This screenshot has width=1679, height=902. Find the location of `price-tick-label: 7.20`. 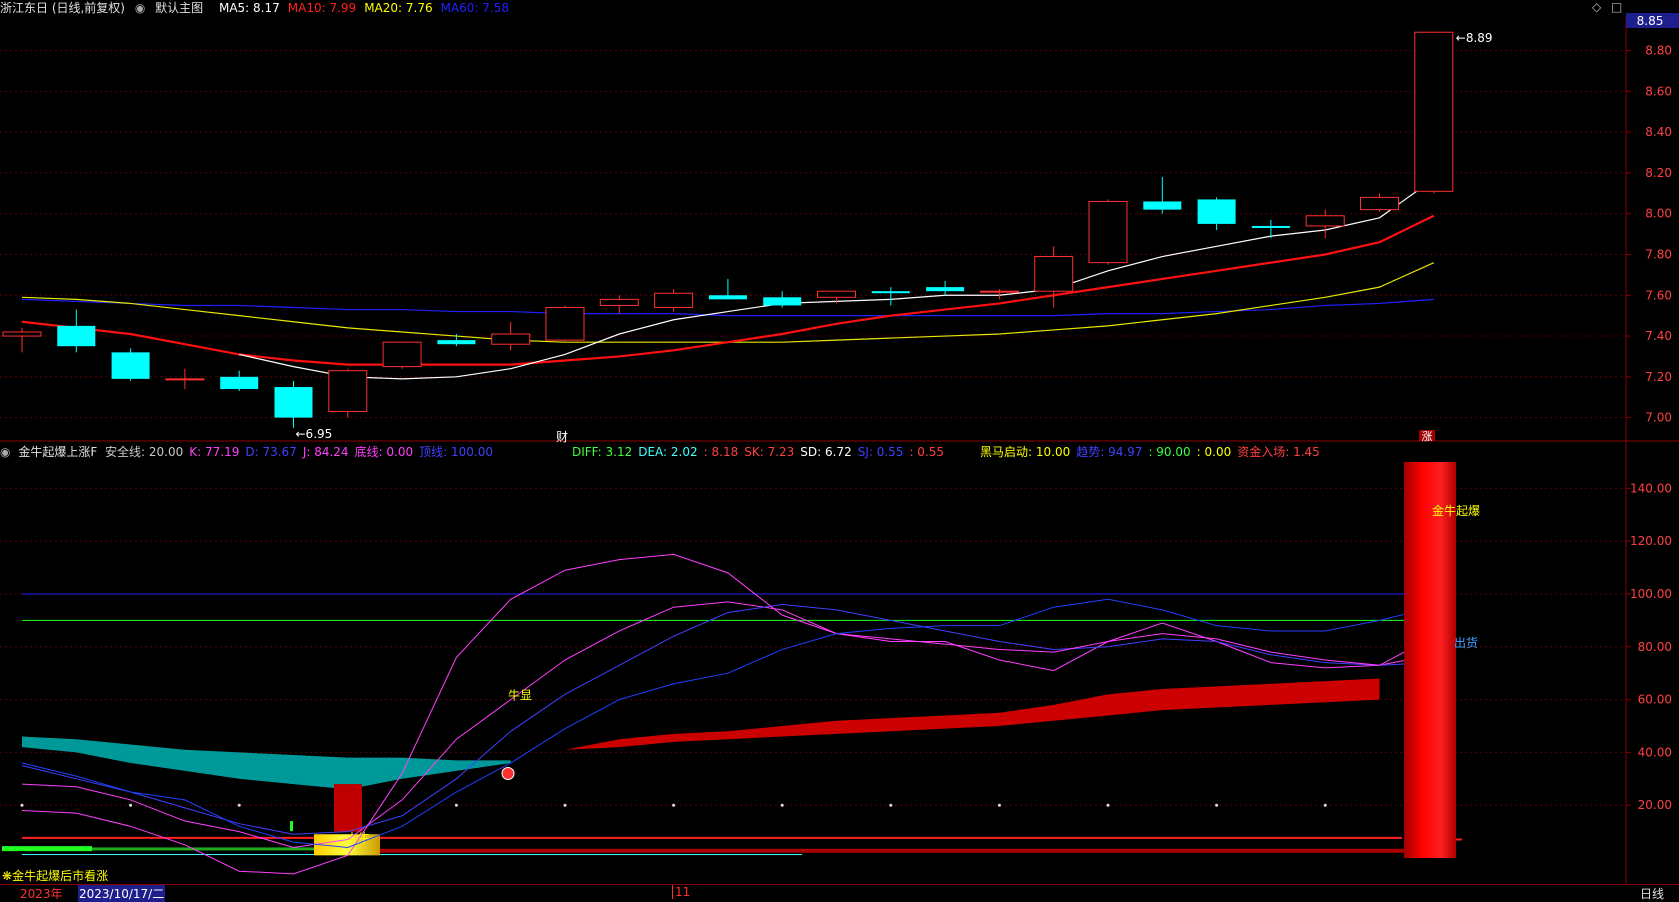

price-tick-label: 7.20 is located at coordinates (1658, 377).